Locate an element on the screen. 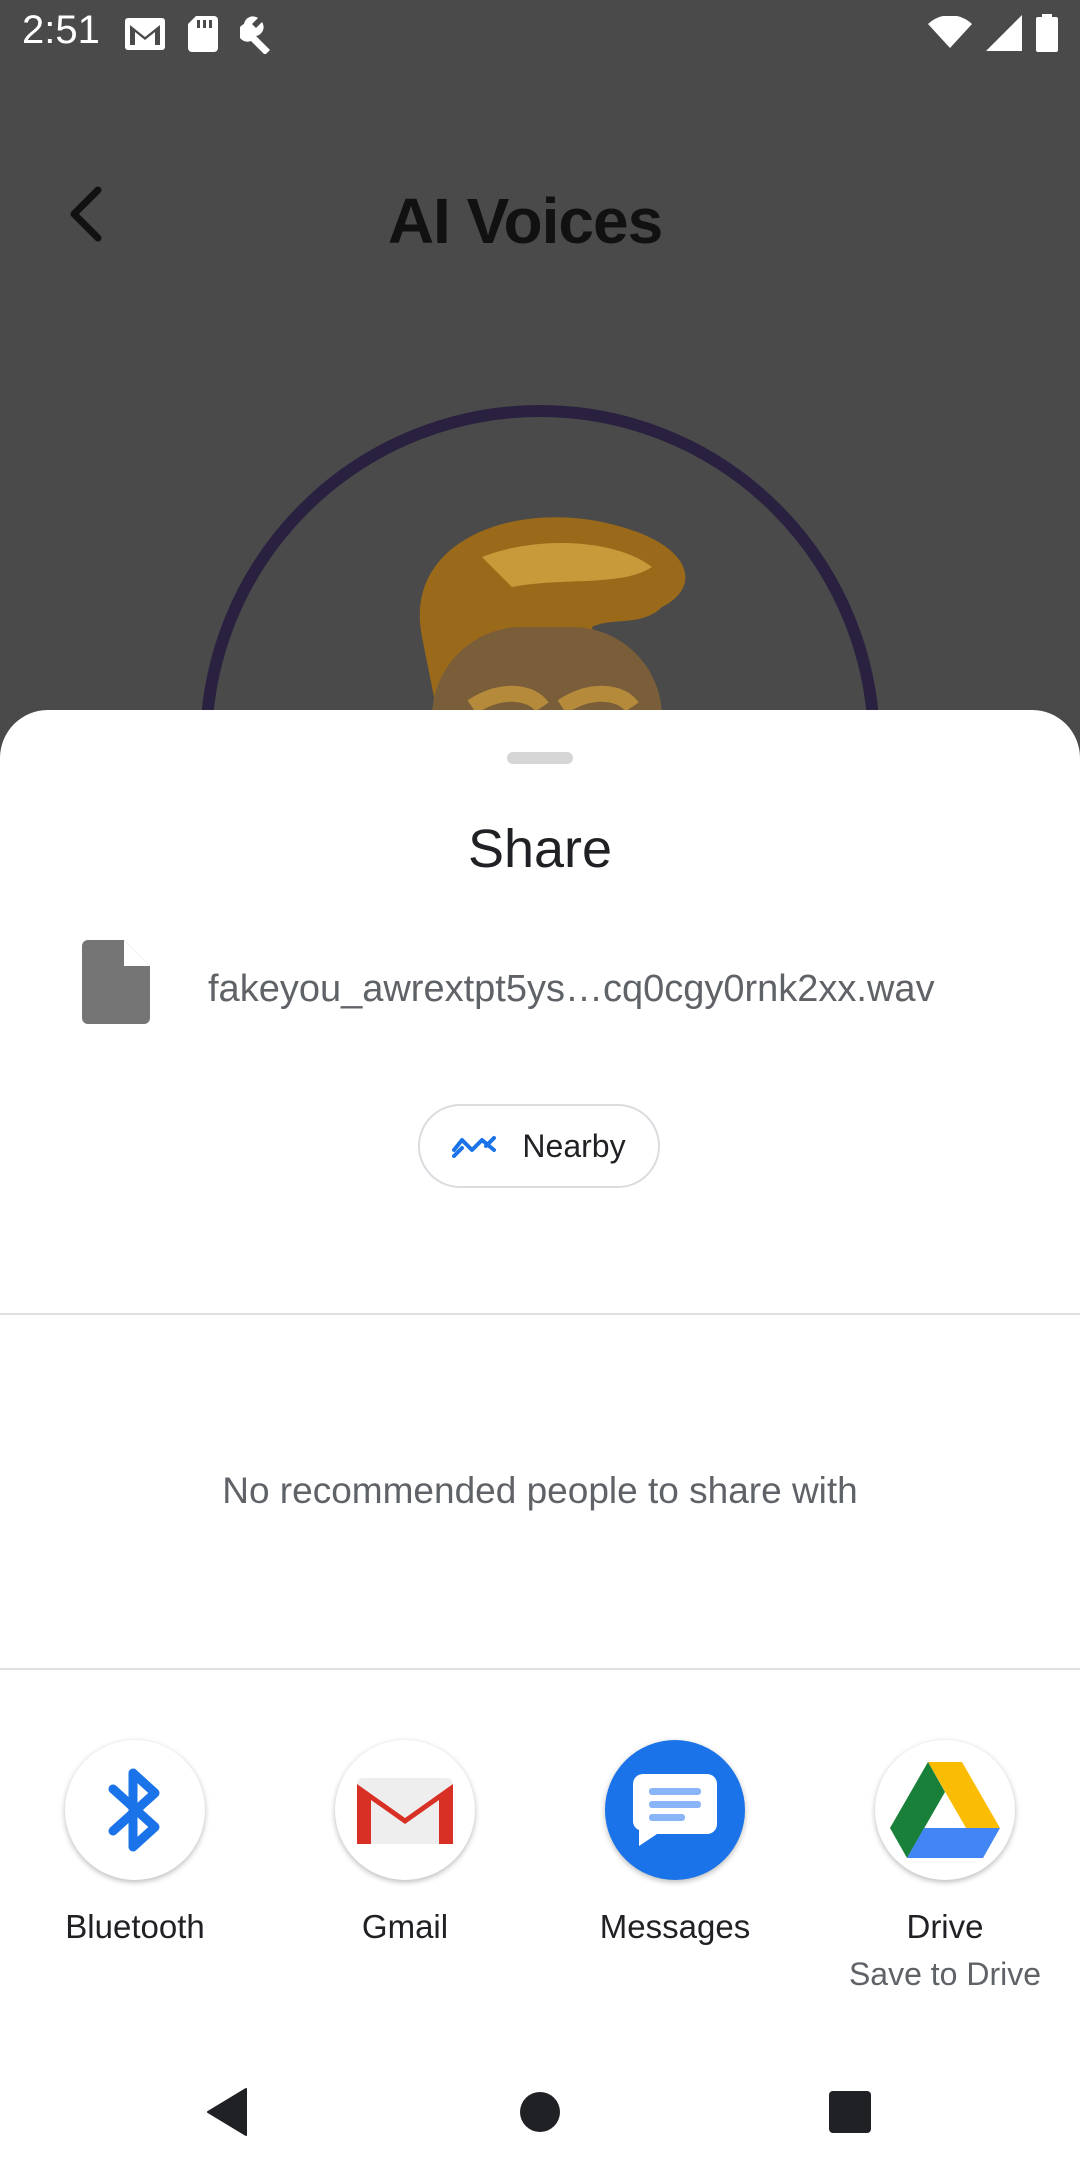 This screenshot has width=1080, height=2160. shared-file: fakeyou_awrextpt5ys…cq0cgy0rnk2xx.wav is located at coordinates (540, 990).